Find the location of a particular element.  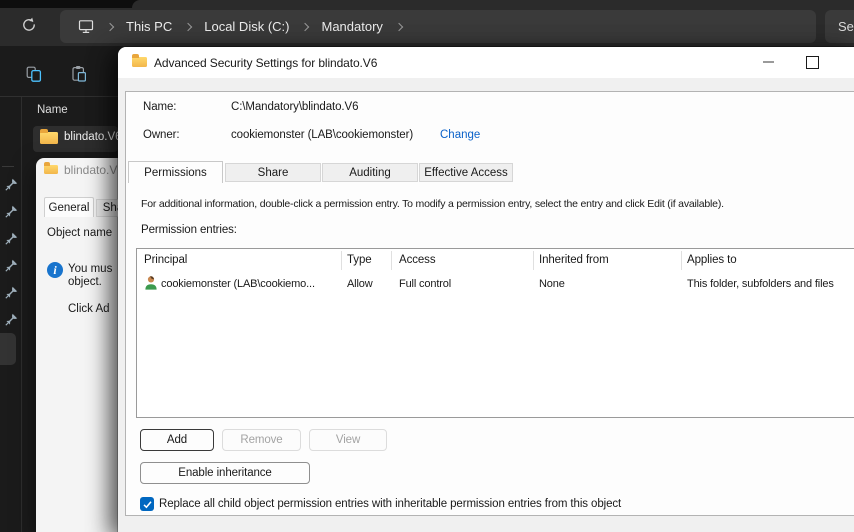

cell-access: Full control is located at coordinates (425, 284).